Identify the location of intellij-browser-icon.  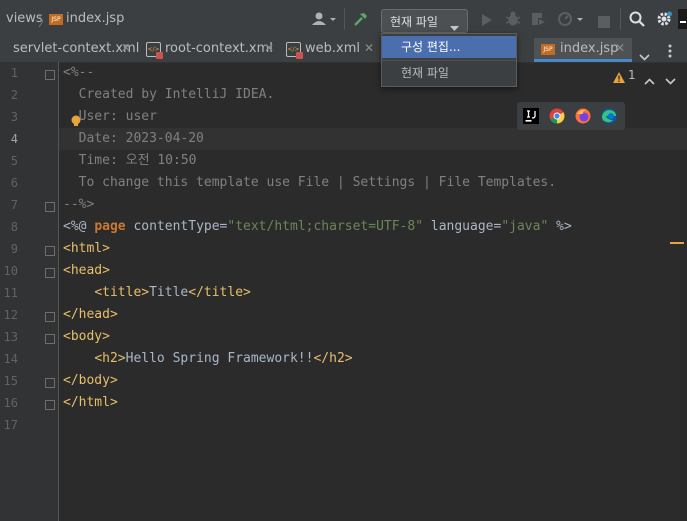
(531, 118).